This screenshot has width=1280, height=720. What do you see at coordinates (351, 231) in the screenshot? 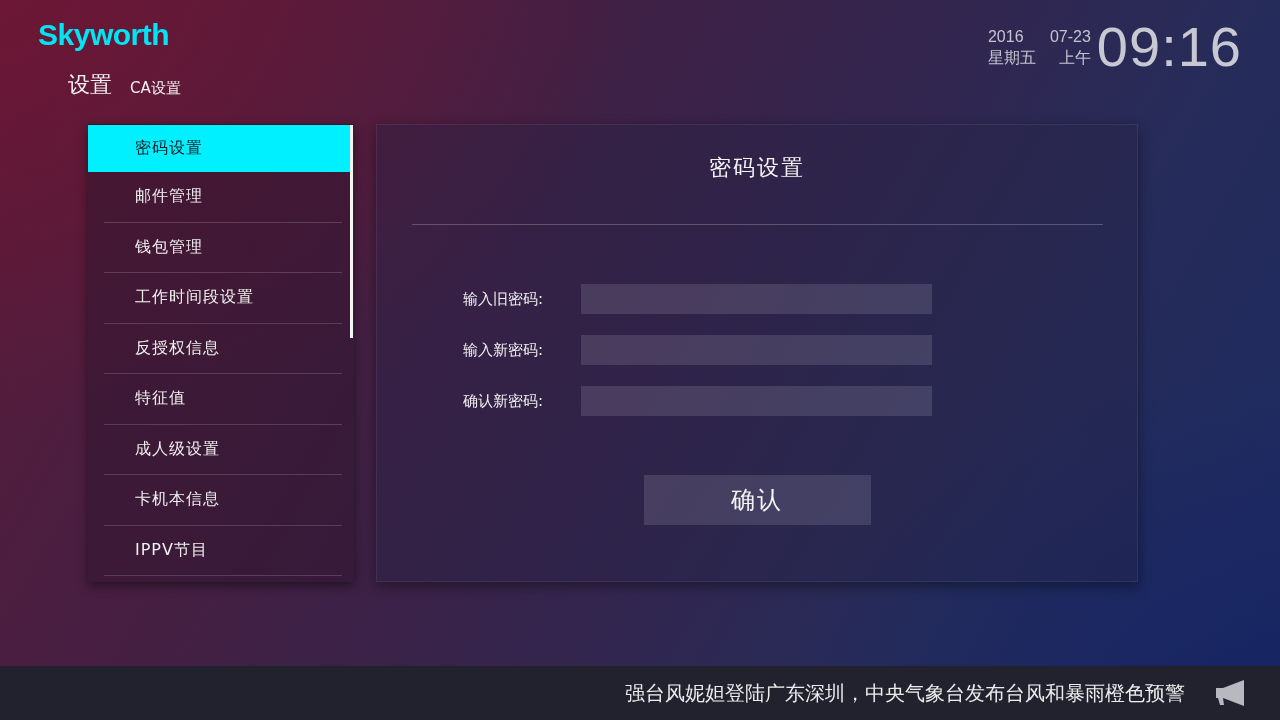
I see `scrollbar-thumb` at bounding box center [351, 231].